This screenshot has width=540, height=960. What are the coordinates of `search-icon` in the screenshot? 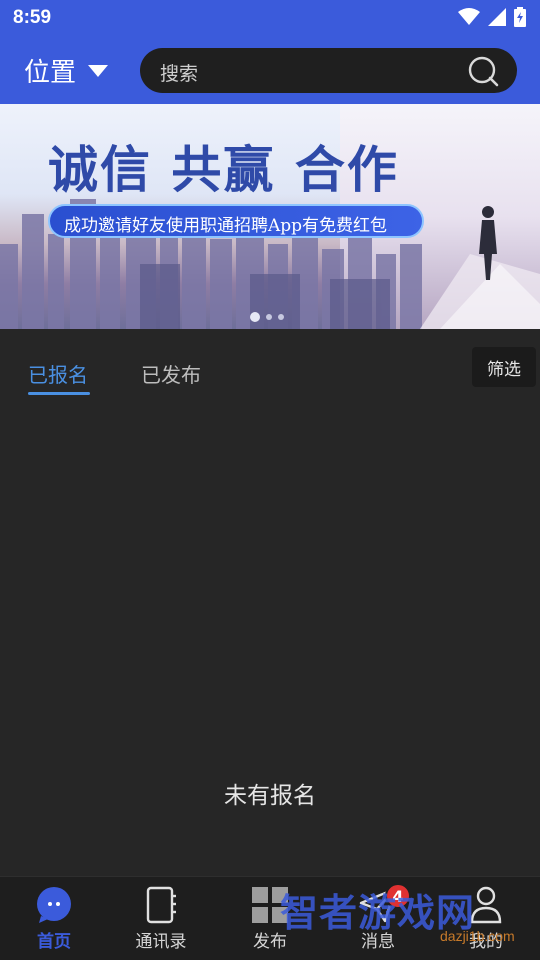 It's located at (483, 71).